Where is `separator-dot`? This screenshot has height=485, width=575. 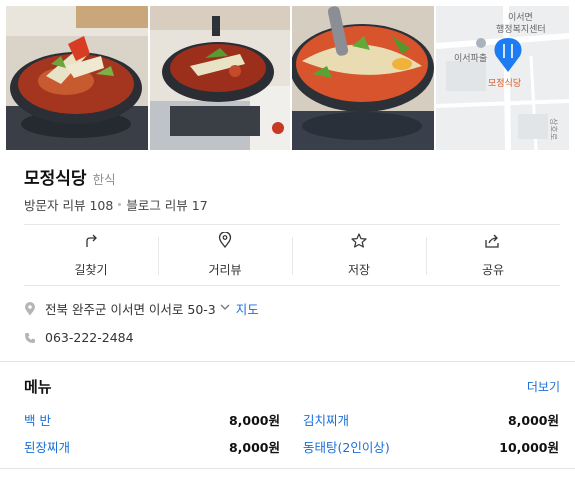 separator-dot is located at coordinates (120, 204).